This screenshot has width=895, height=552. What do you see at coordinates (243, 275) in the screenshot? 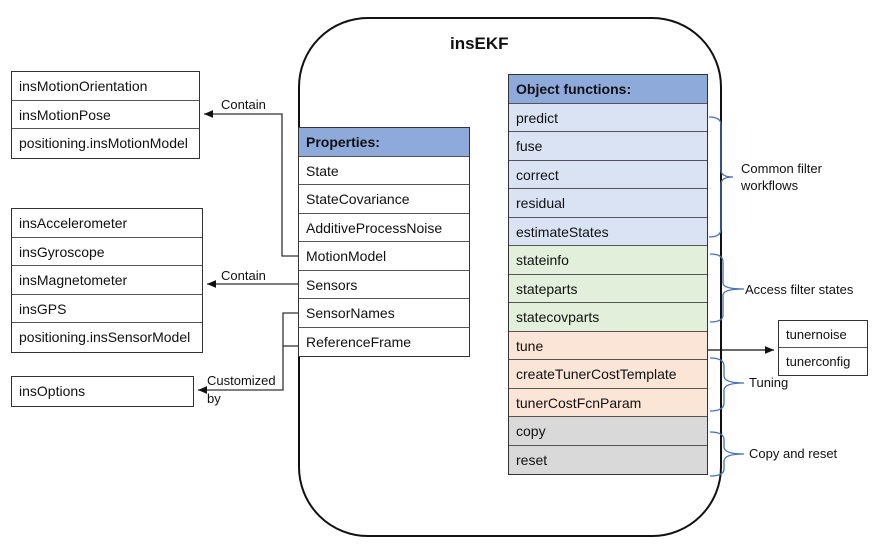
I see `contain-sensors-label: Contain` at bounding box center [243, 275].